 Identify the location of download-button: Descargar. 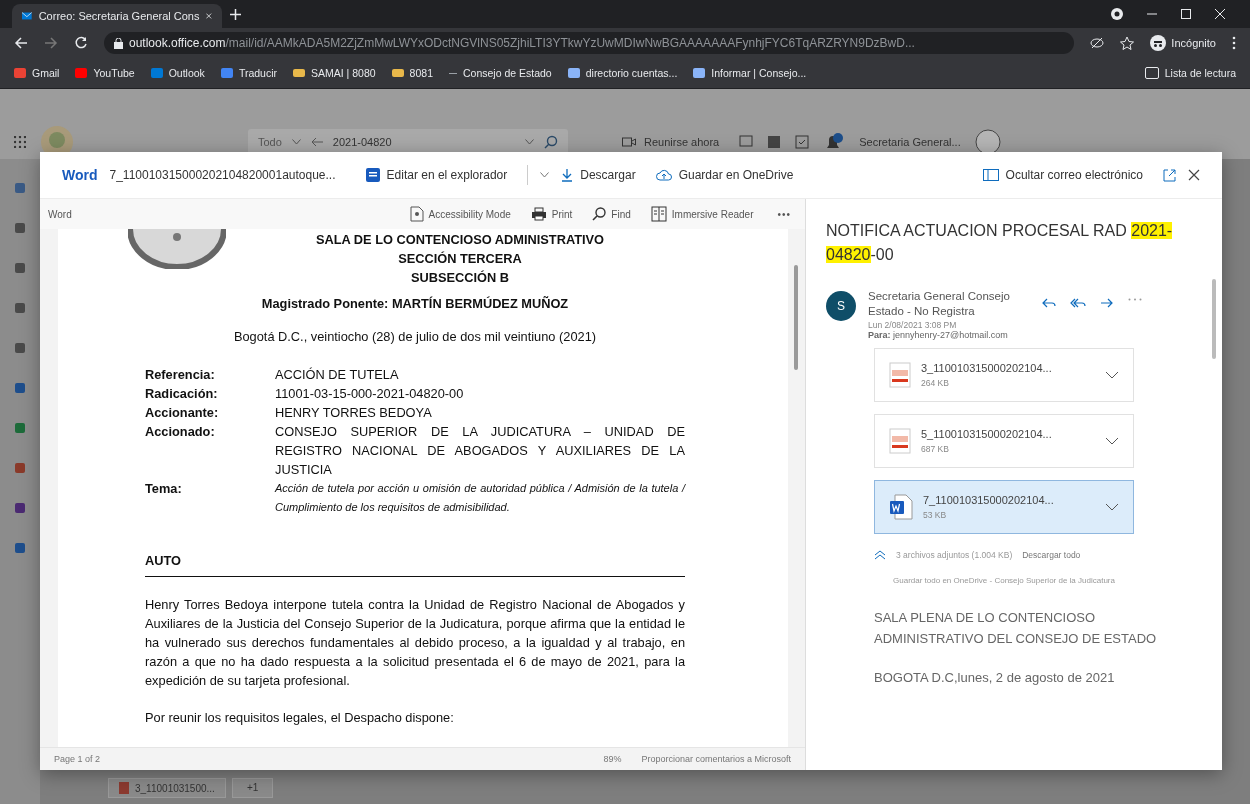
(598, 175).